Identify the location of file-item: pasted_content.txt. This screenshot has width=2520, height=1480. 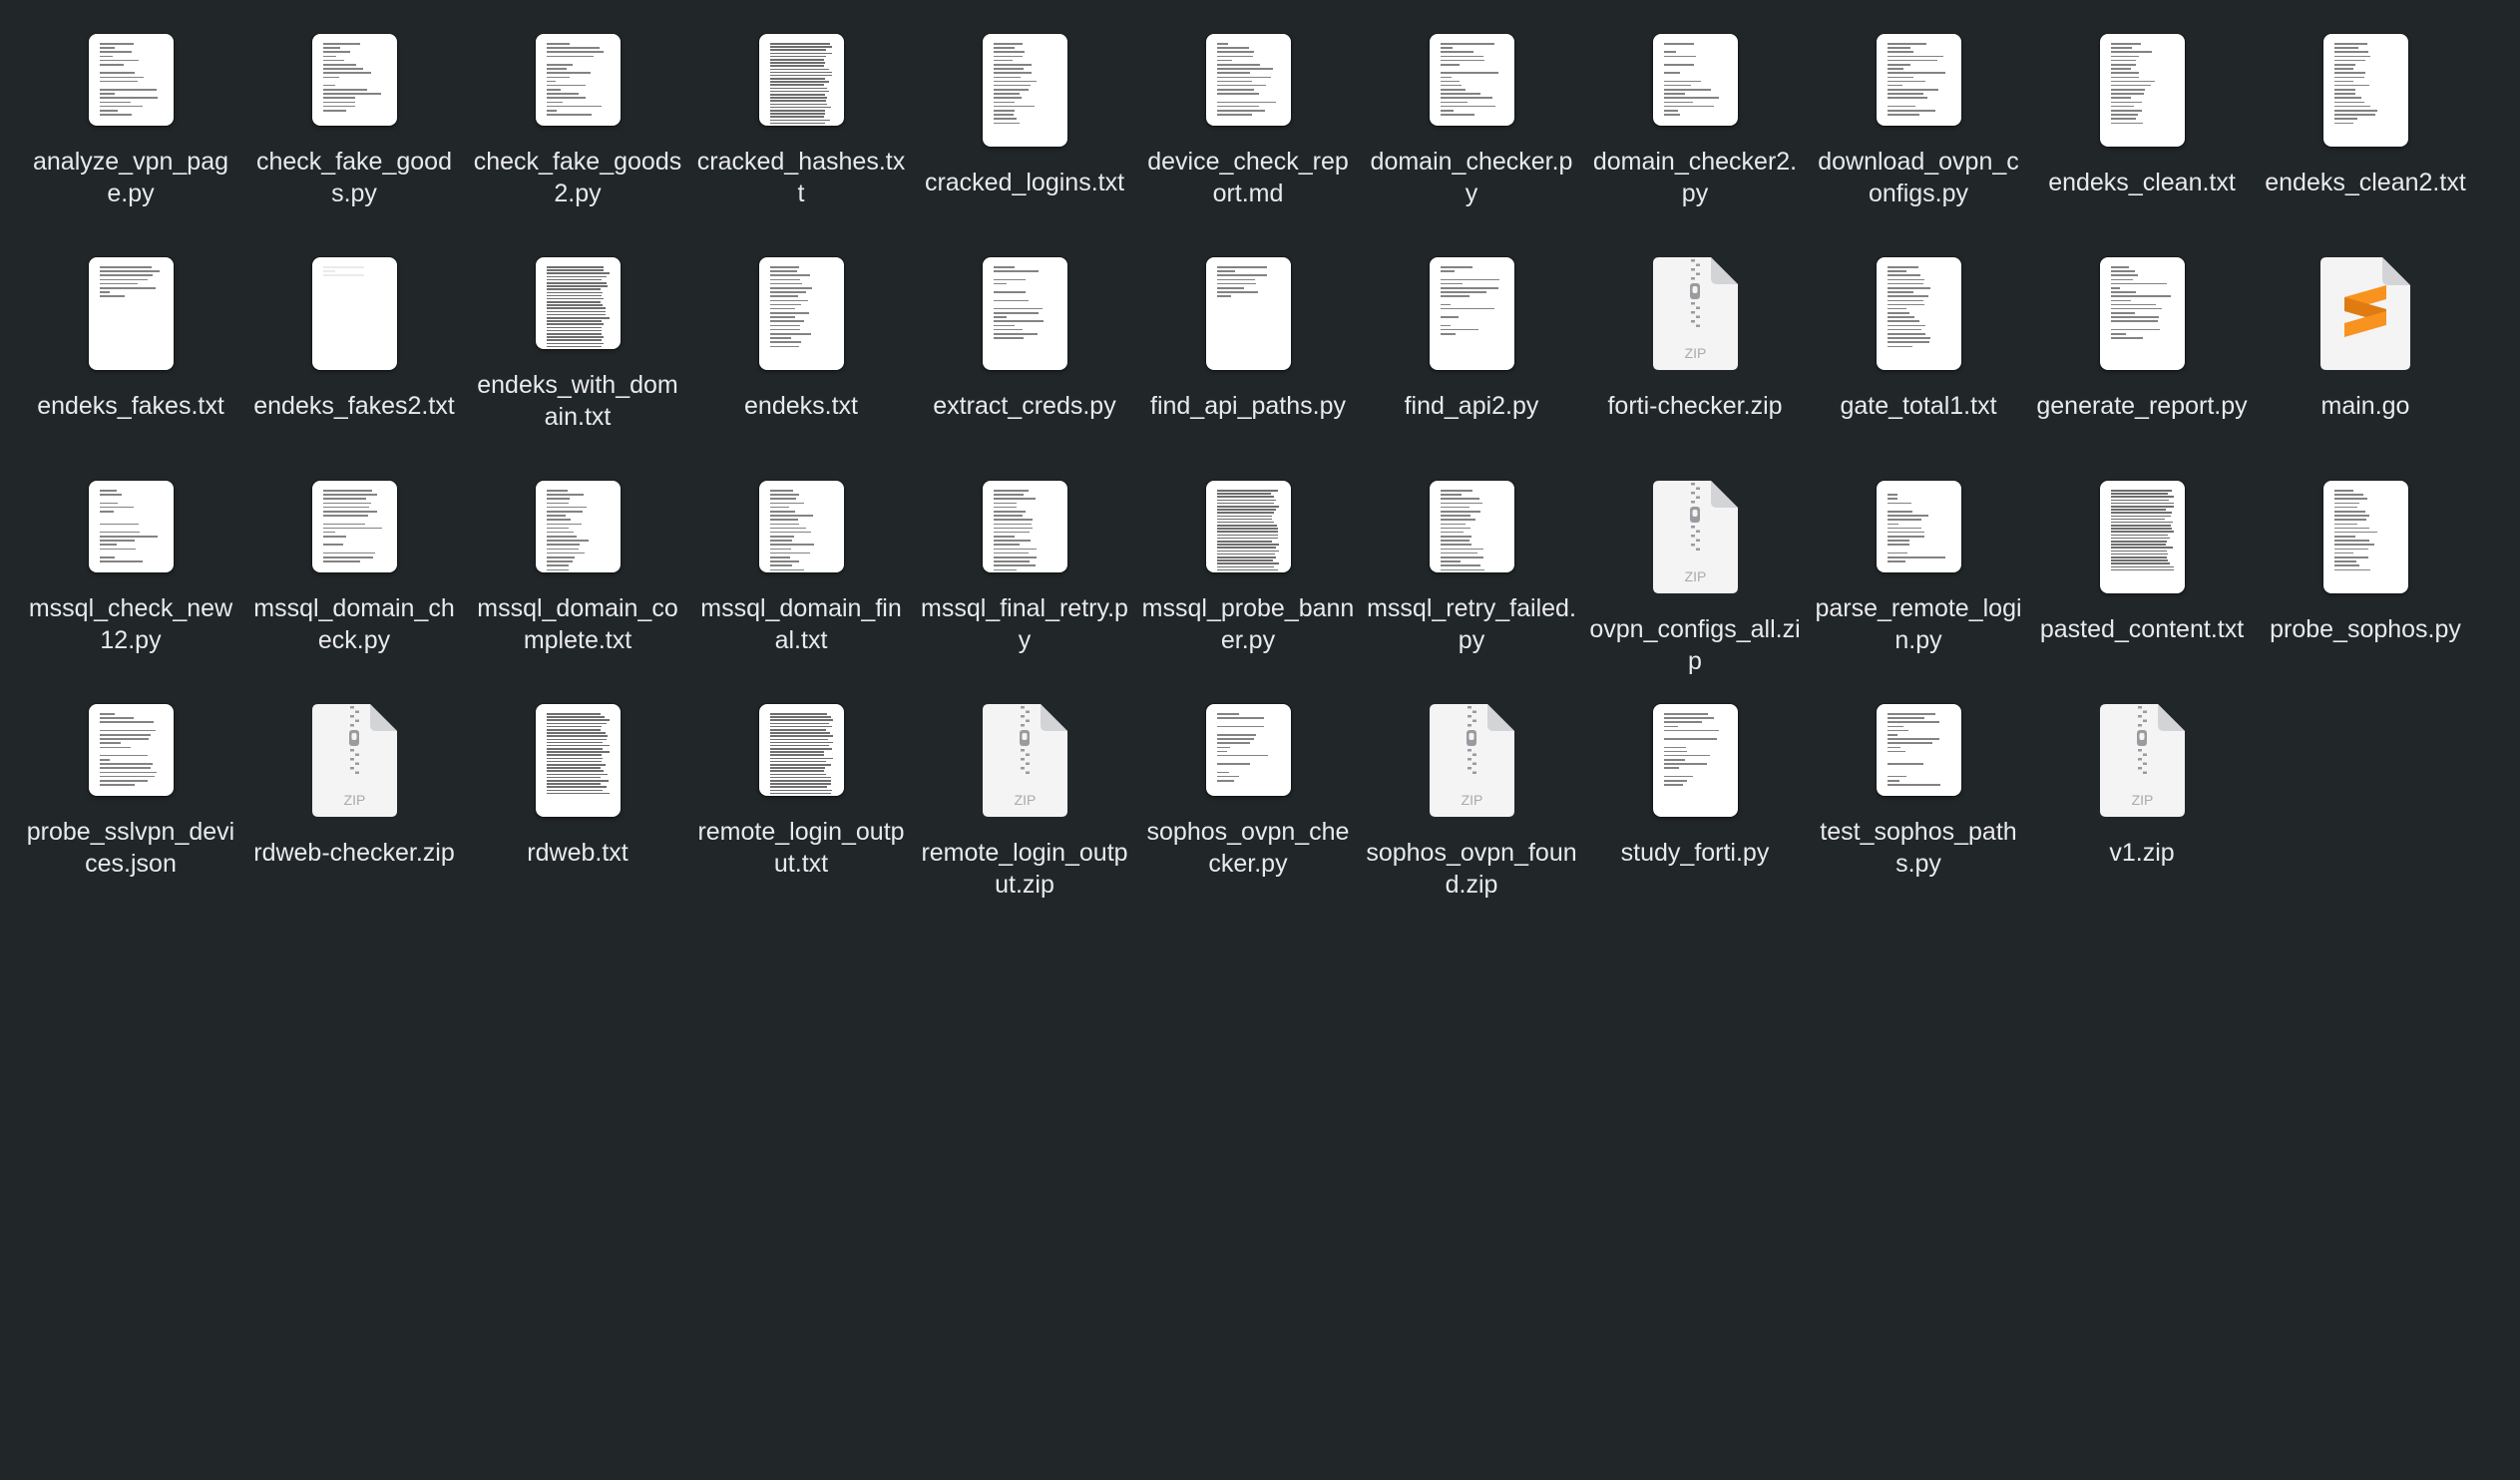
(2142, 551).